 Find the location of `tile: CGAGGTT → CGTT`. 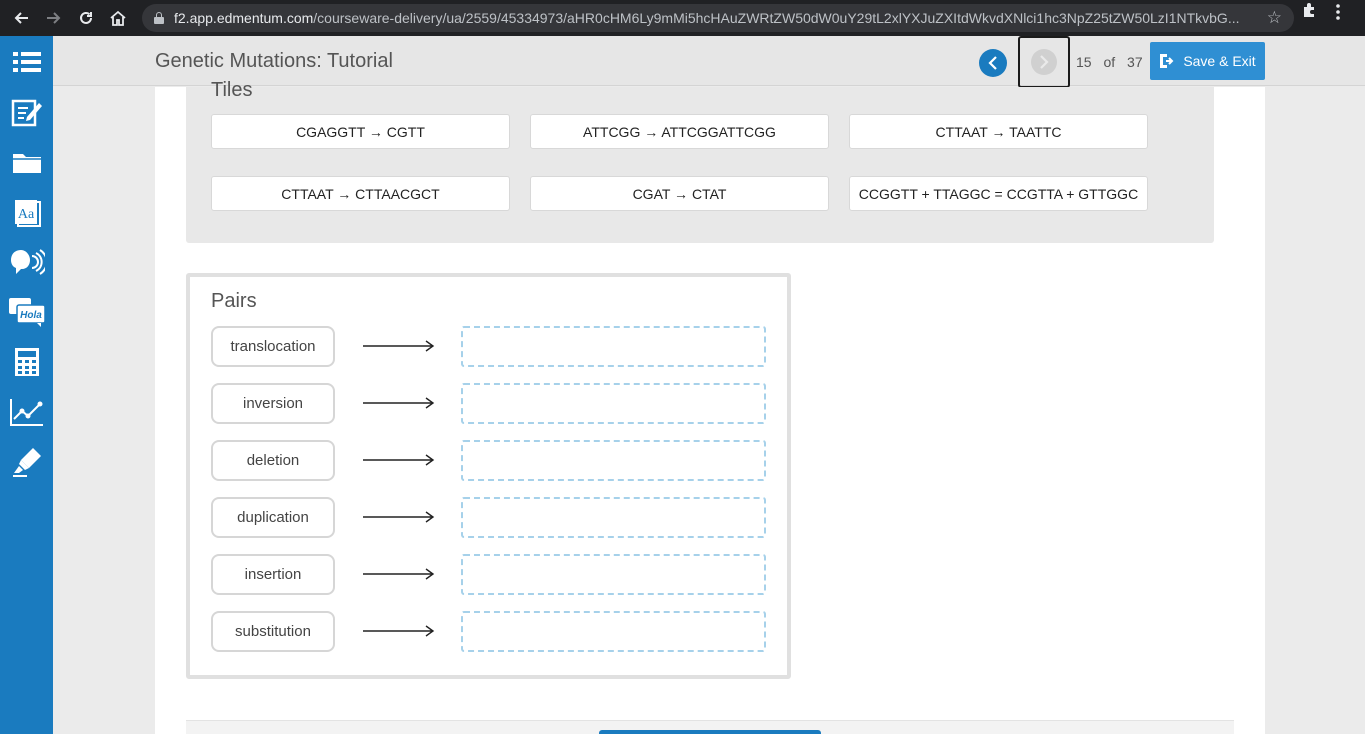

tile: CGAGGTT → CGTT is located at coordinates (360, 131).